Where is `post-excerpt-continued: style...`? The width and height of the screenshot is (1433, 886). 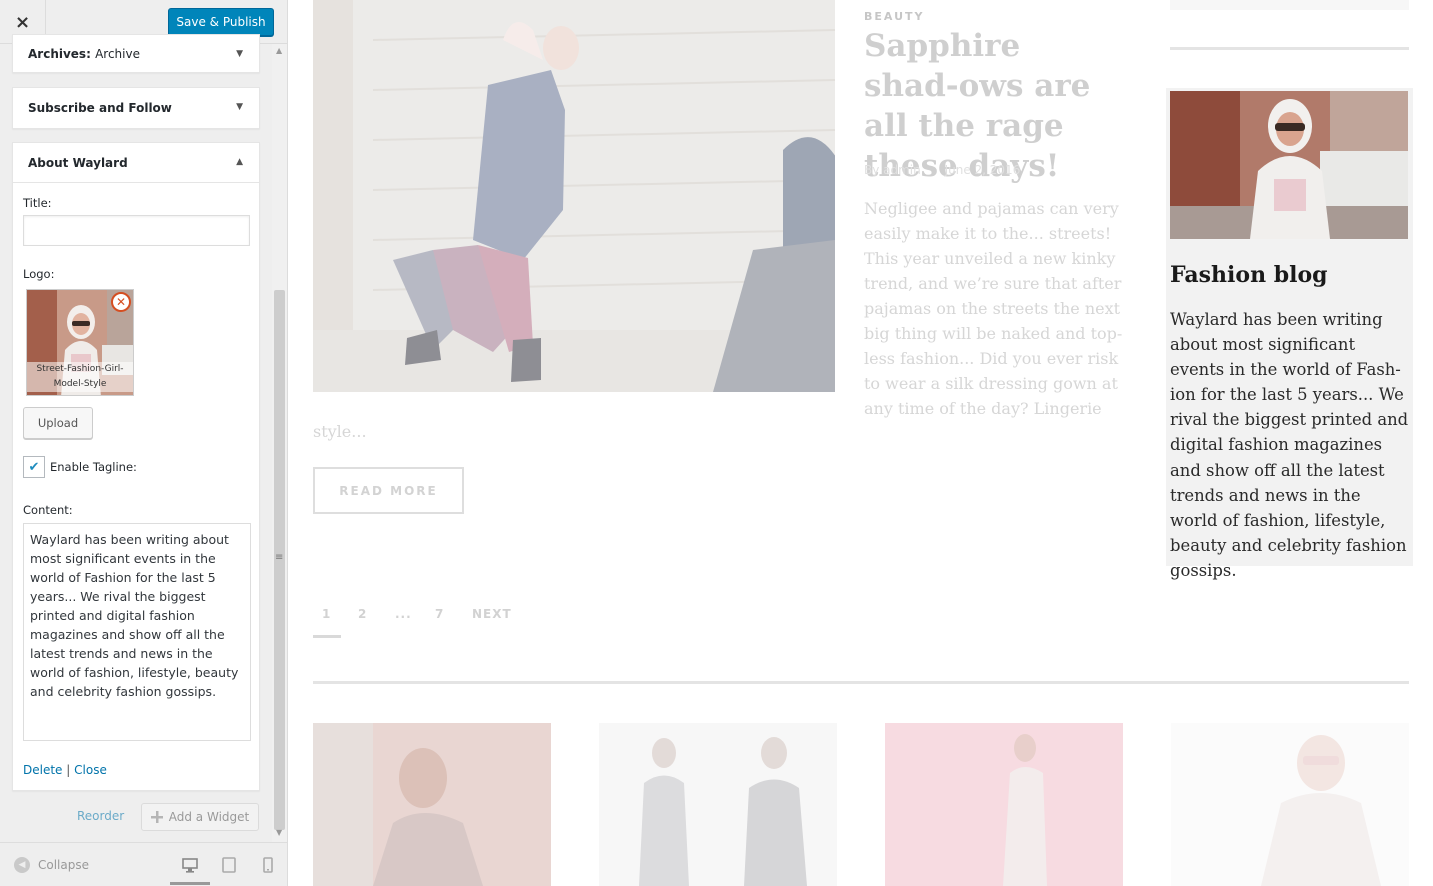 post-excerpt-continued: style... is located at coordinates (340, 431).